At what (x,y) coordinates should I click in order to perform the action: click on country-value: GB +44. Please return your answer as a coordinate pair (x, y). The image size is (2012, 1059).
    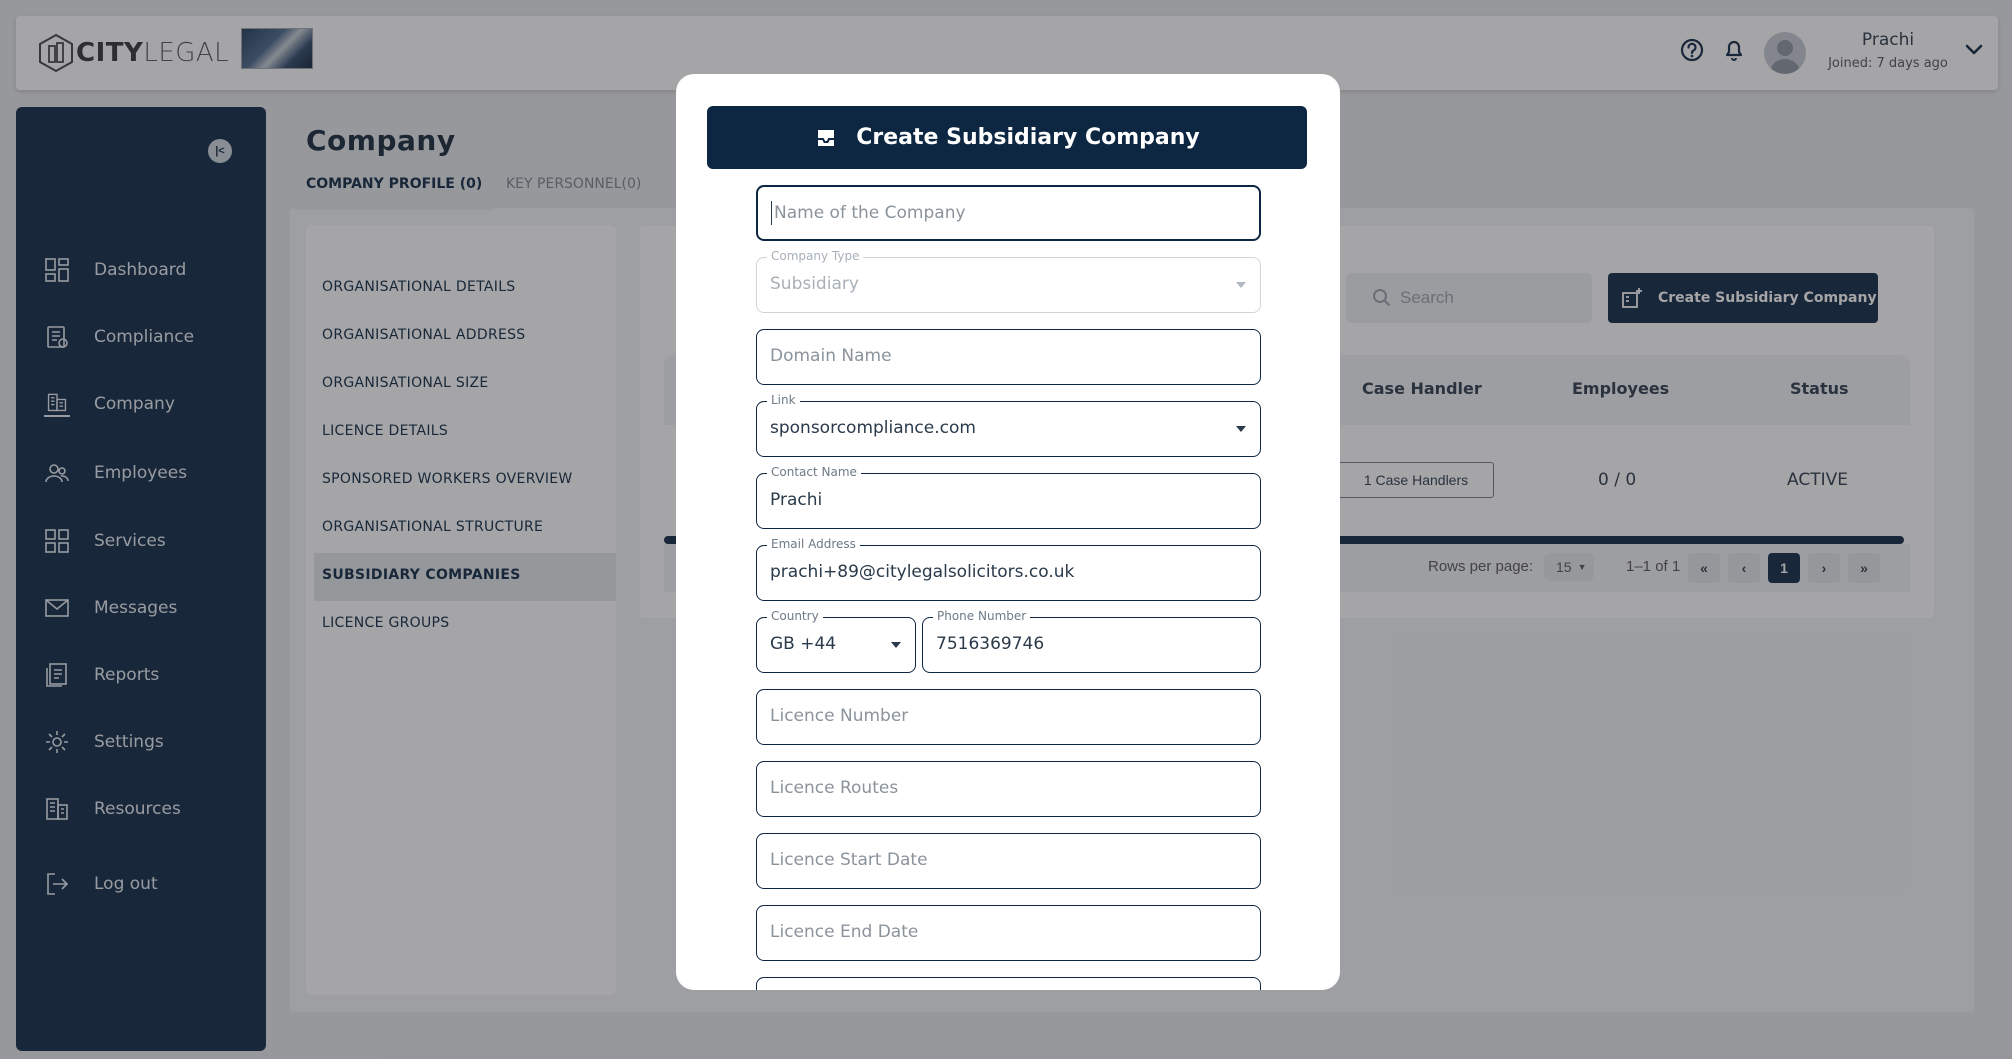
    Looking at the image, I should click on (803, 644).